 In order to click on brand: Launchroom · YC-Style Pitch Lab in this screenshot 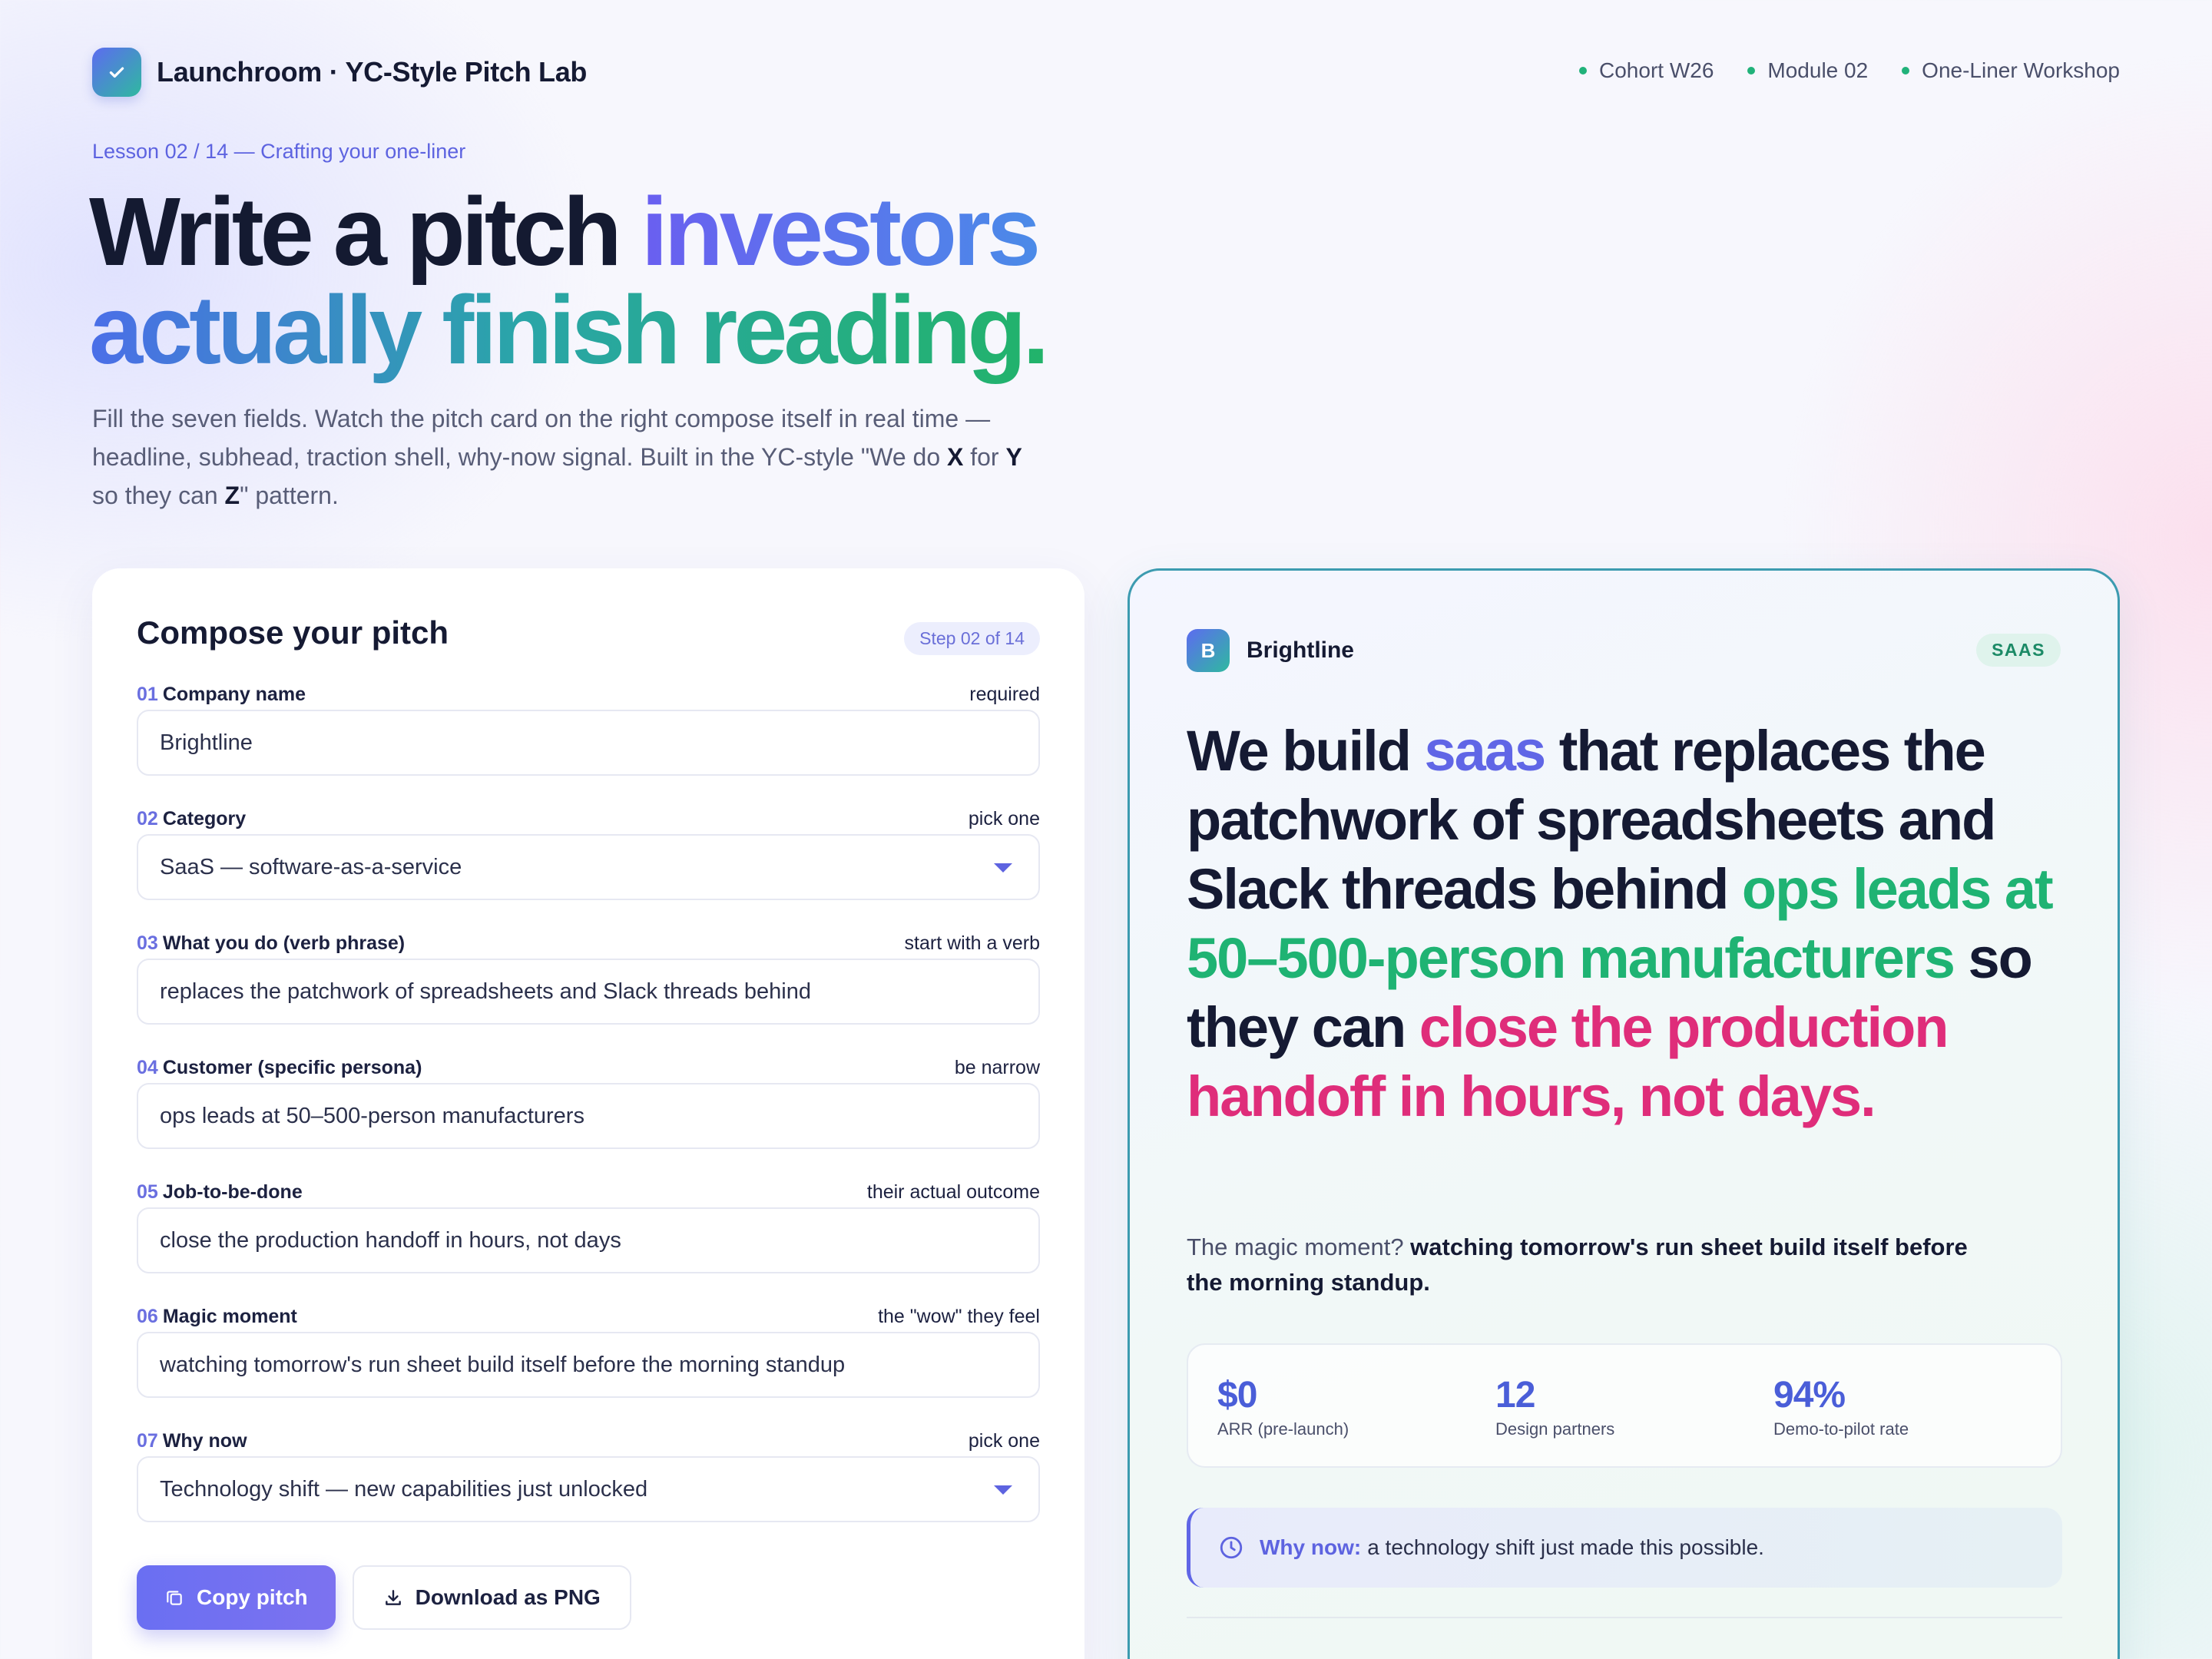, I will do `click(340, 73)`.